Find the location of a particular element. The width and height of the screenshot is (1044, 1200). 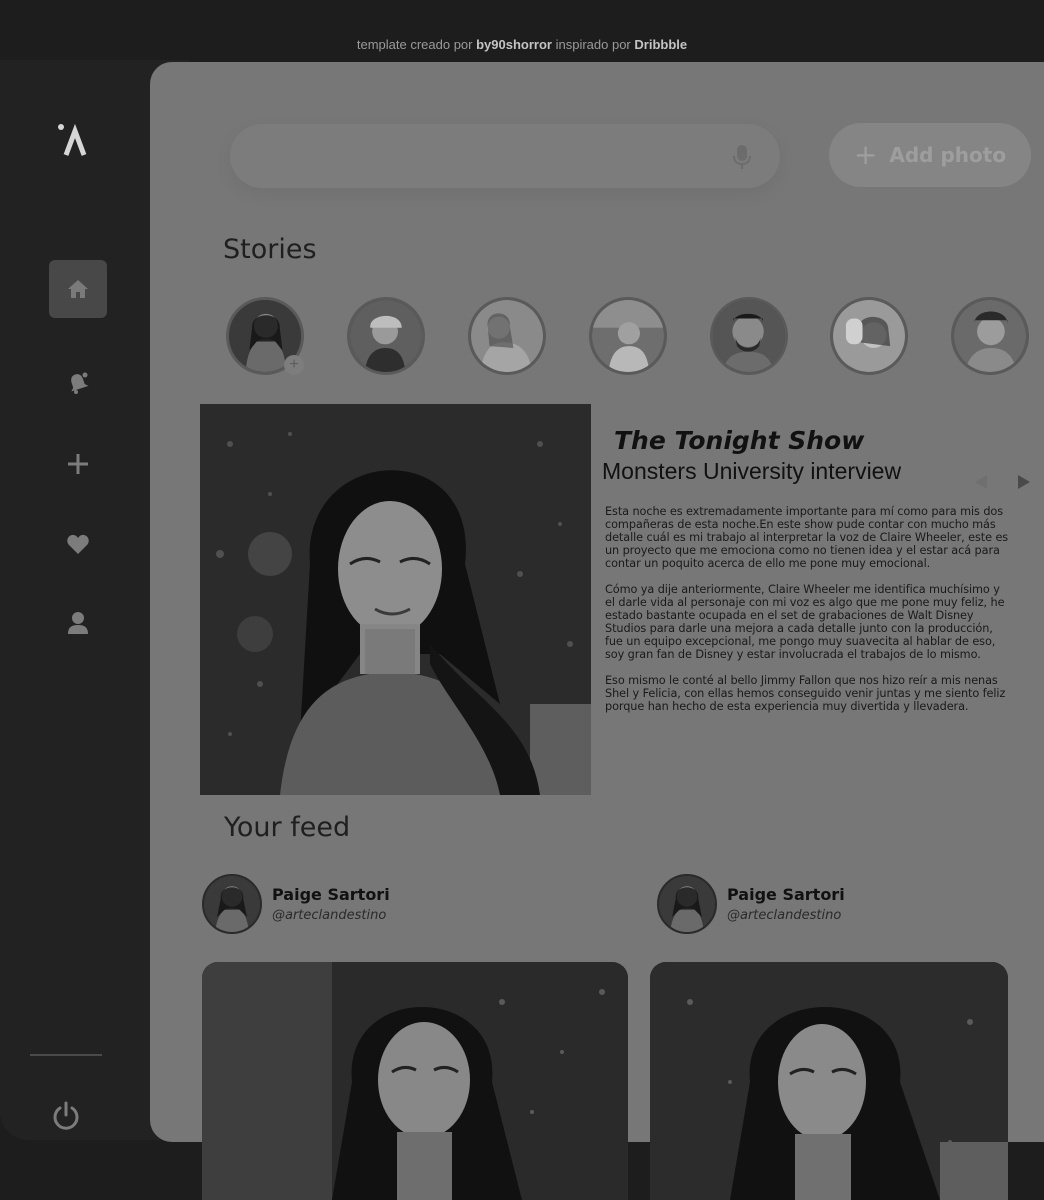

chevron-left-icon is located at coordinates (981, 482).